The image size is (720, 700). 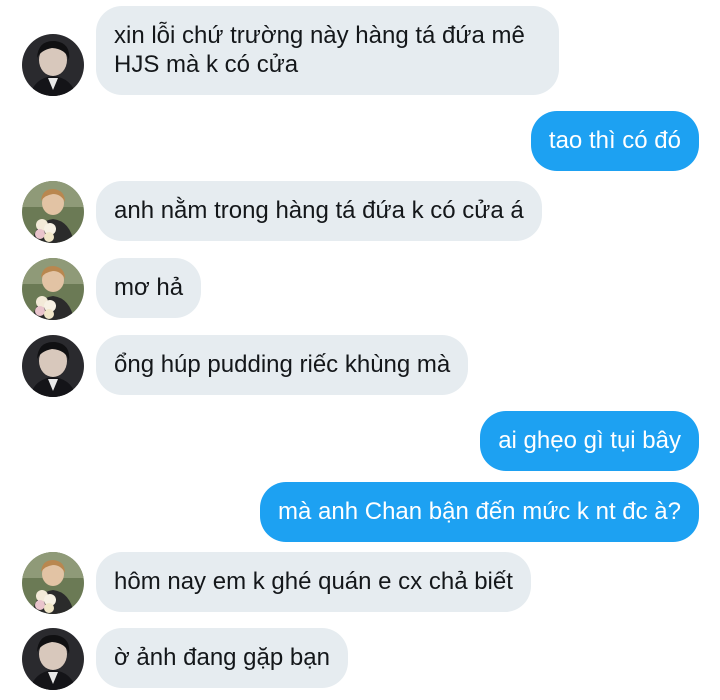 I want to click on message-bubble-outgoing: ai ghẹo gì tụi bây, so click(x=589, y=441).